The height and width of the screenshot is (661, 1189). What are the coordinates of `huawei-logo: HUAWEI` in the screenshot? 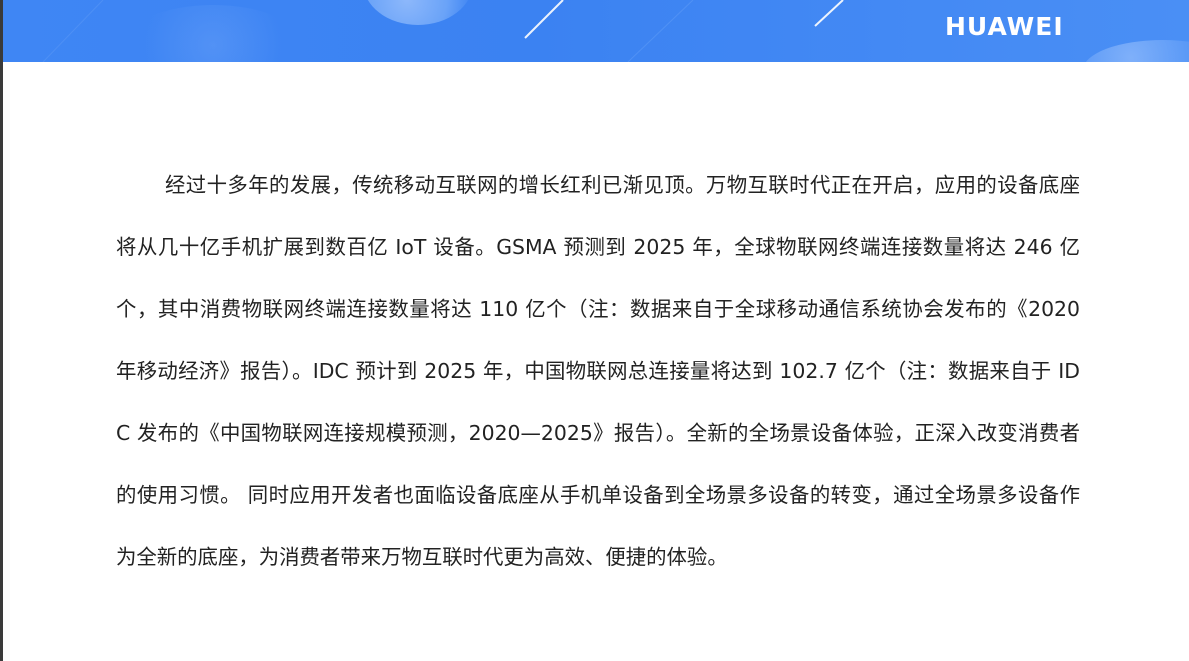 It's located at (1004, 26).